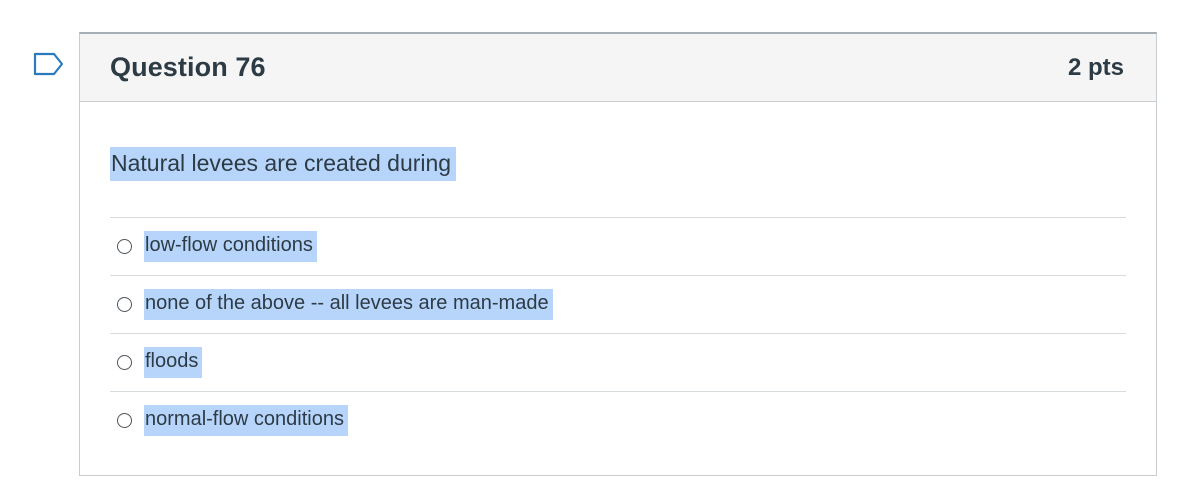 This screenshot has width=1202, height=494. I want to click on question-text: Natural levees are created during, so click(283, 164).